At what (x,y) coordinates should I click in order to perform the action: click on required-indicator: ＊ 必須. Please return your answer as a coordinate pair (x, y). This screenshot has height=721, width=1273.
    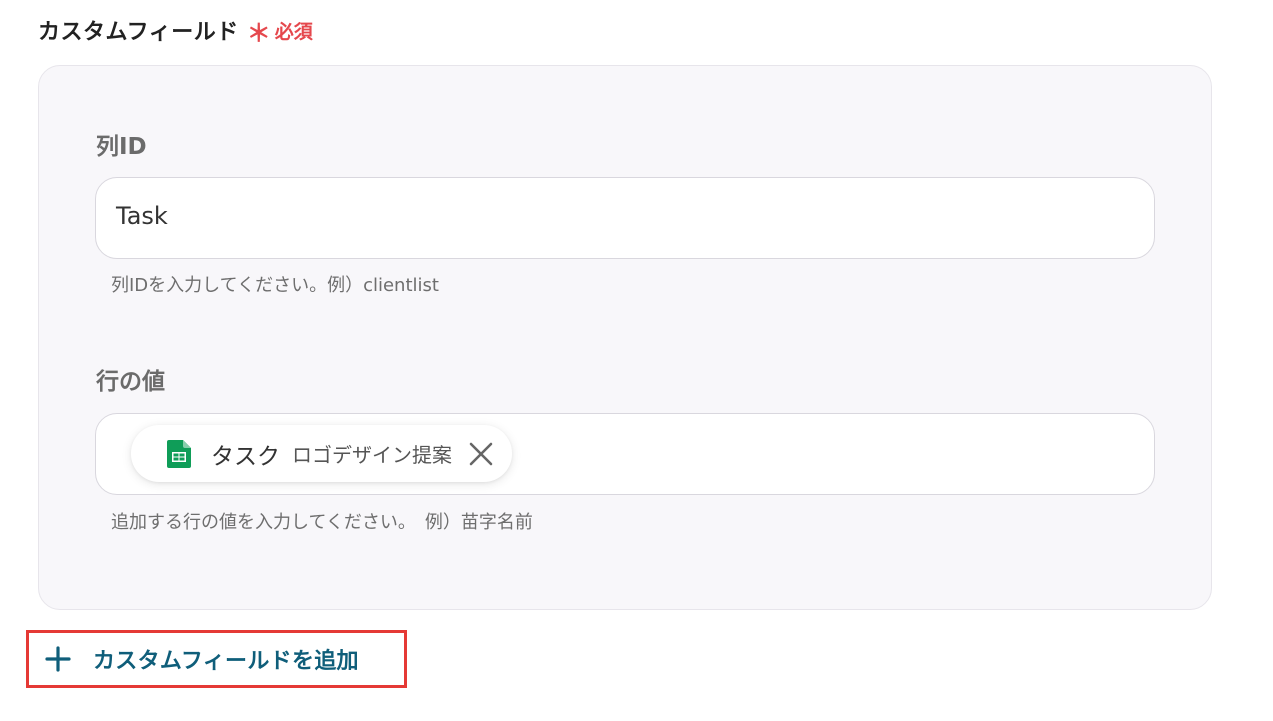
    Looking at the image, I should click on (279, 31).